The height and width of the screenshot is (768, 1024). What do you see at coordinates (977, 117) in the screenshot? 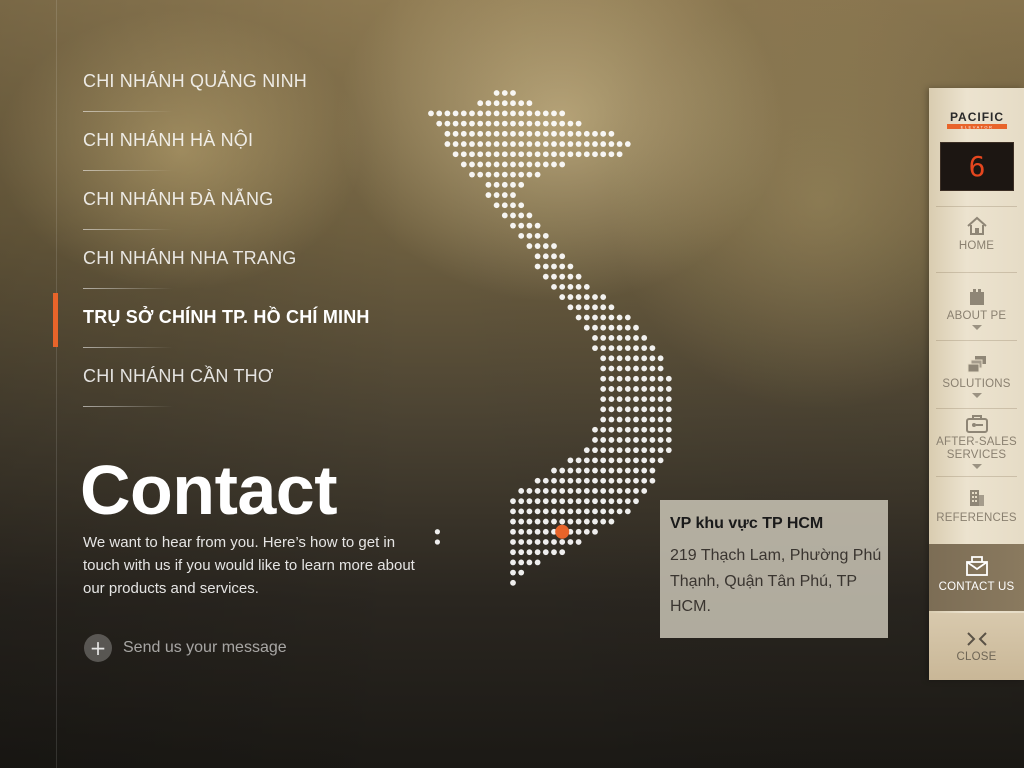
I see `logo-wordmark: PACIFIC` at bounding box center [977, 117].